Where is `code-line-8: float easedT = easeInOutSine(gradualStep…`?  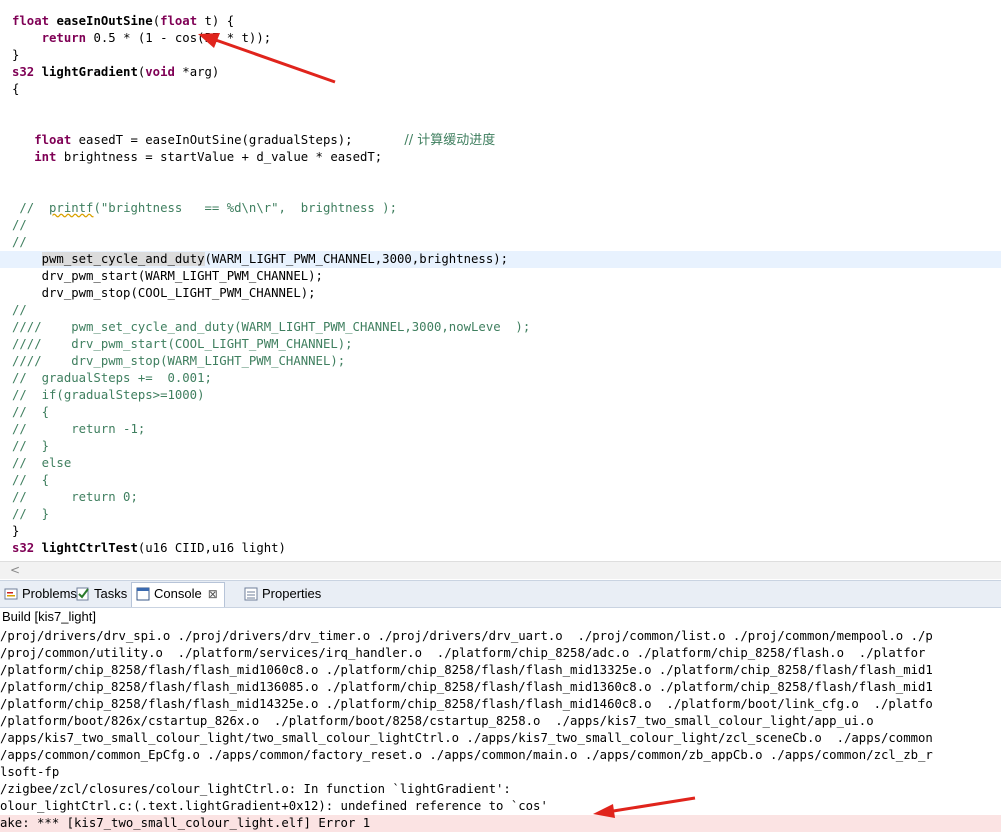
code-line-8: float easedT = easeInOutSine(gradualStep… is located at coordinates (500, 140).